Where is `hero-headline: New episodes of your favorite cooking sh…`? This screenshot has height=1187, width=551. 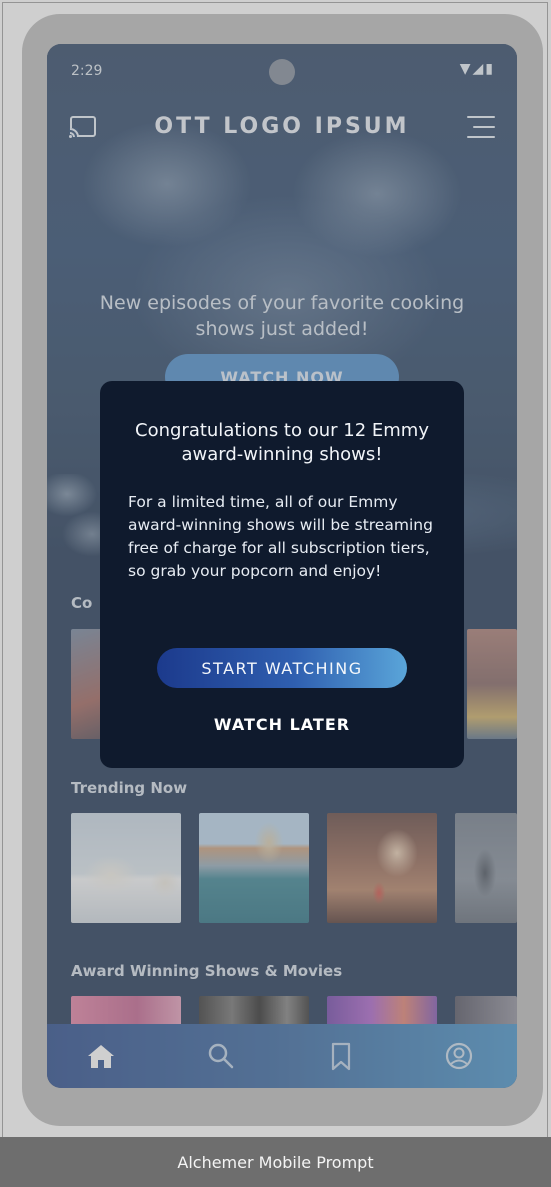
hero-headline: New episodes of your favorite cooking sh… is located at coordinates (282, 316).